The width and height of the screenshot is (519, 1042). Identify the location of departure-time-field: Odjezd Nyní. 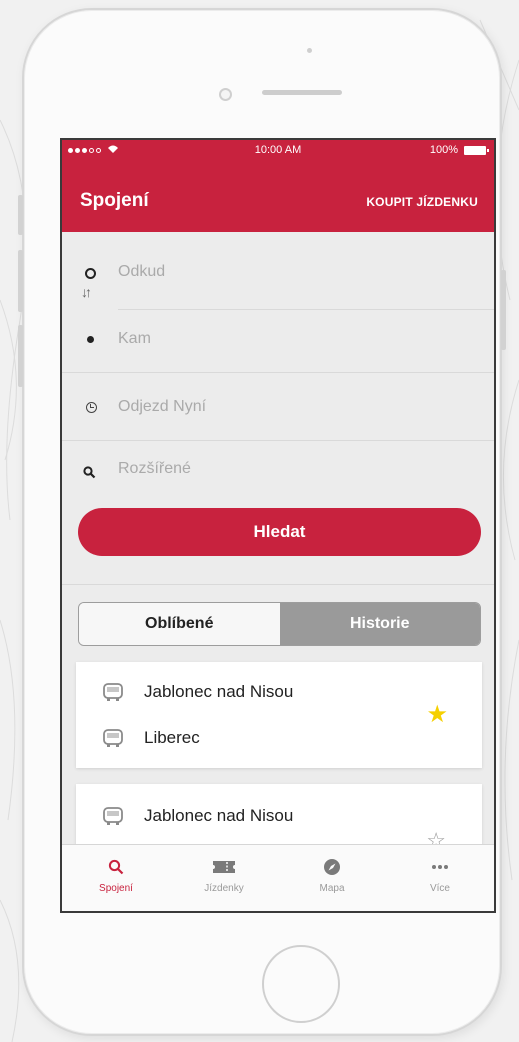
(162, 407).